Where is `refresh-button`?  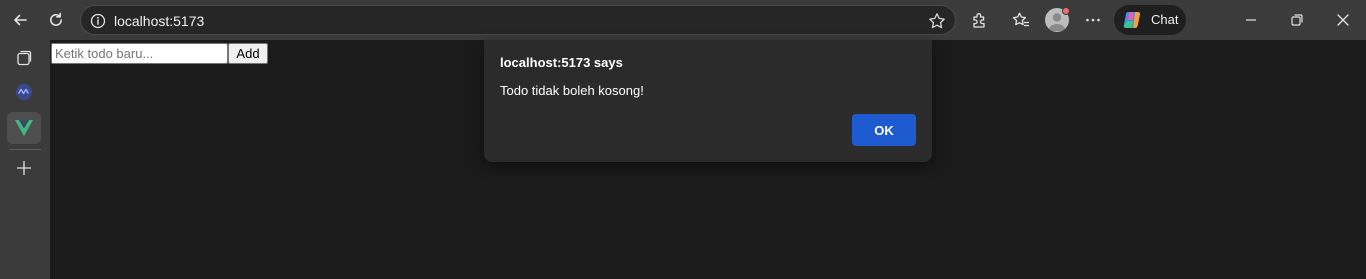
refresh-button is located at coordinates (56, 20).